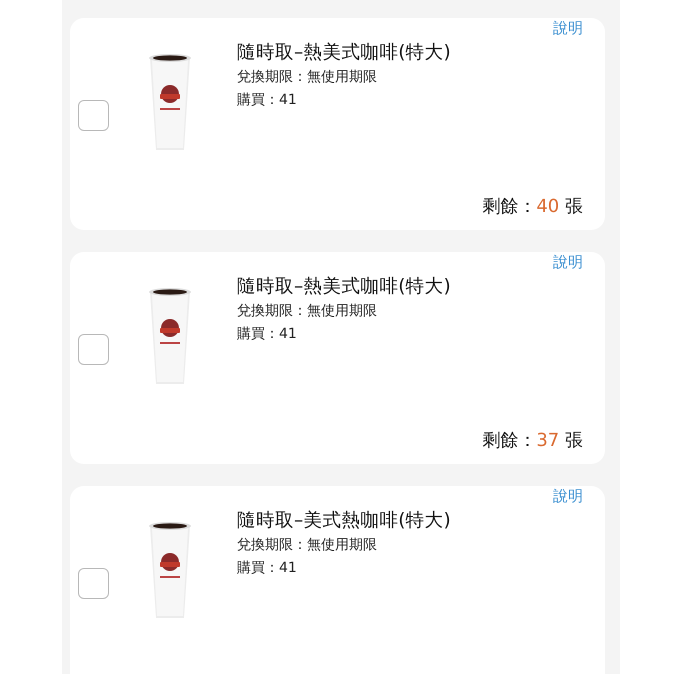 The width and height of the screenshot is (674, 674). What do you see at coordinates (344, 521) in the screenshot?
I see `voucher-title: 隨時取–美式熱咖啡(特大)` at bounding box center [344, 521].